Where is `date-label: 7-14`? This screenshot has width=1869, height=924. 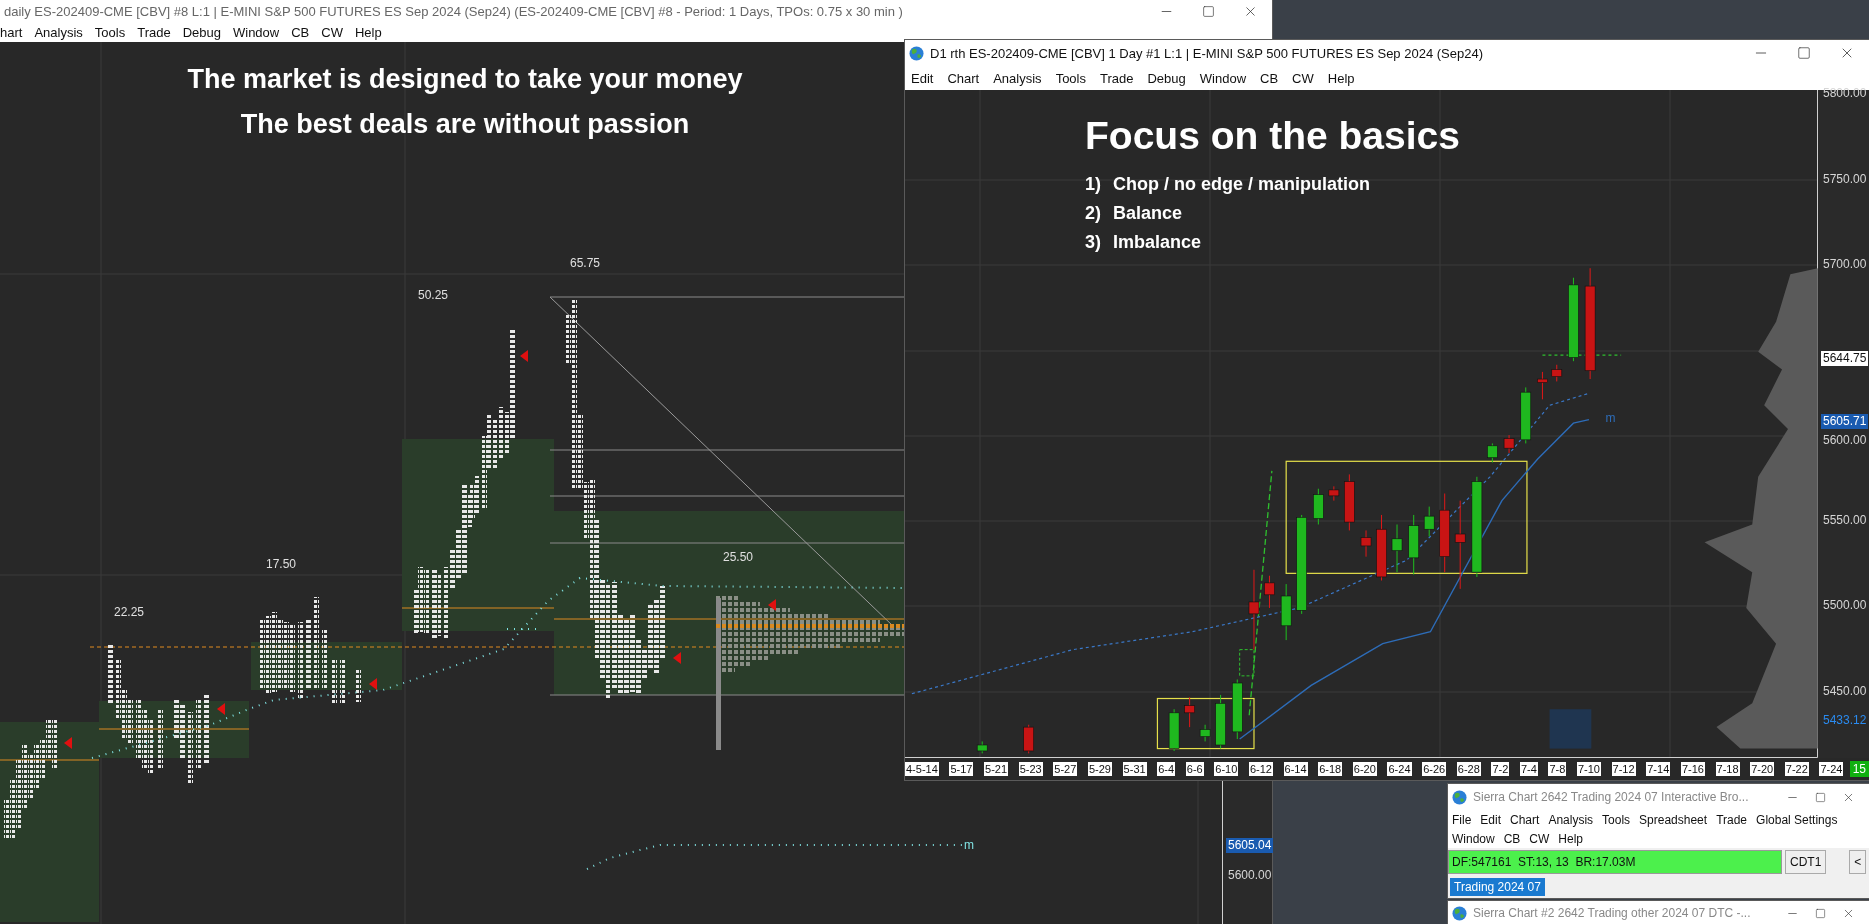 date-label: 7-14 is located at coordinates (1658, 769).